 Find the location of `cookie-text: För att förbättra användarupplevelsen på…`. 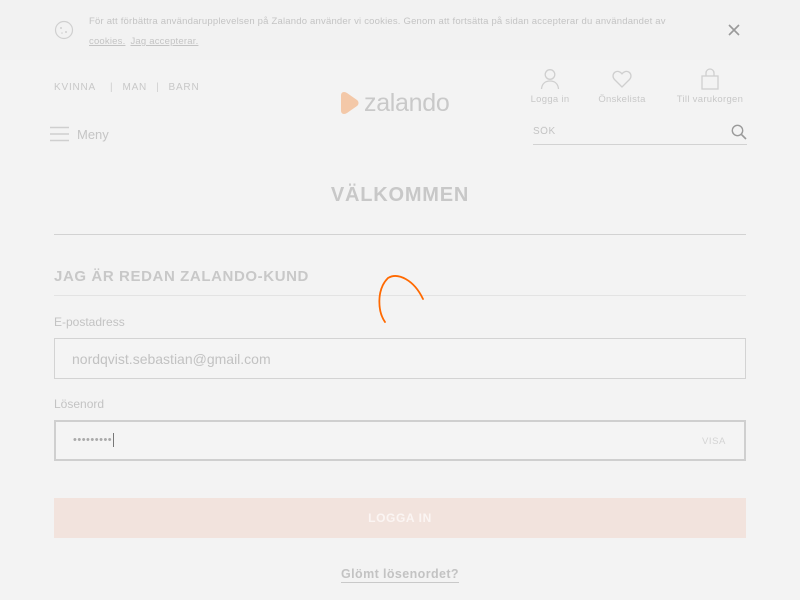

cookie-text: För att förbättra användarupplevelsen på… is located at coordinates (377, 21).